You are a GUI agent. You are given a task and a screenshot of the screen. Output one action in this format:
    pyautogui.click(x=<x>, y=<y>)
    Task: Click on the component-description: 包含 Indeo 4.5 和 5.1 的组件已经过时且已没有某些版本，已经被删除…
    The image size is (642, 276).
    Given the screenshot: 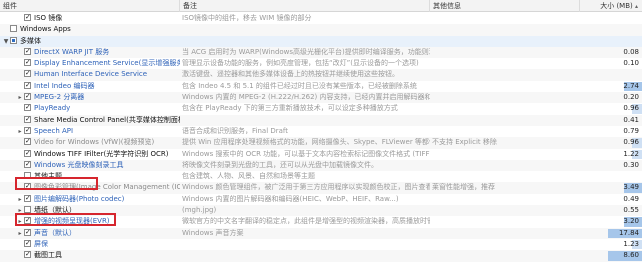 What is the action you would take?
    pyautogui.click(x=299, y=85)
    